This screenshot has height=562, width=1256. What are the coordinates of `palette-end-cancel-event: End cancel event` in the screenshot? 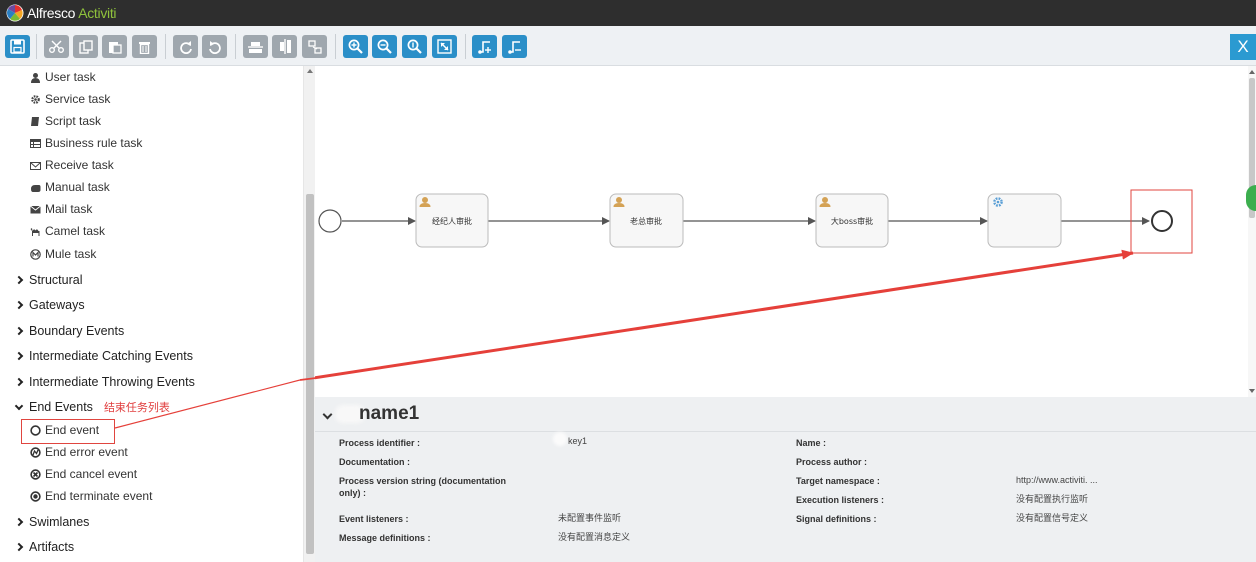 It's located at (83, 474).